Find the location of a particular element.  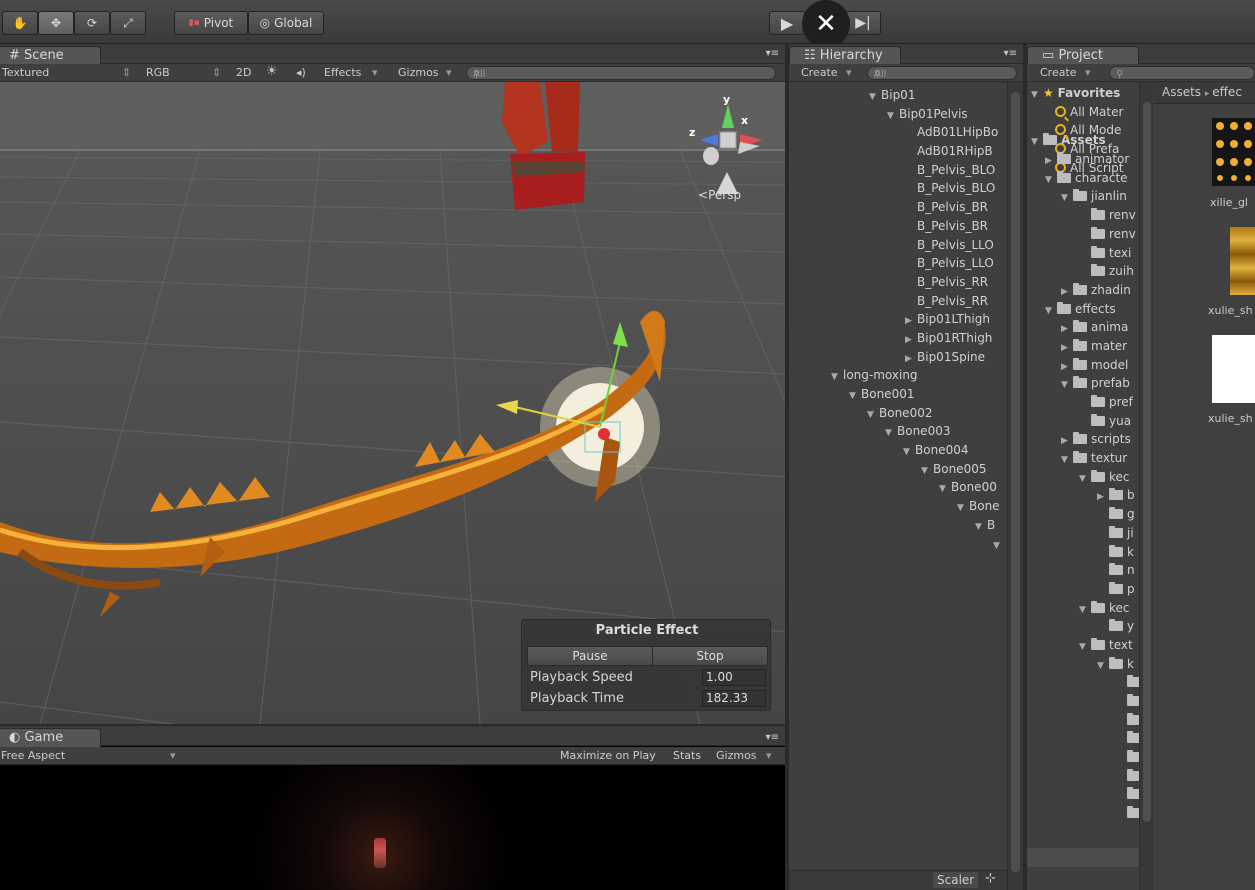

stats-button: Stats is located at coordinates (687, 755).